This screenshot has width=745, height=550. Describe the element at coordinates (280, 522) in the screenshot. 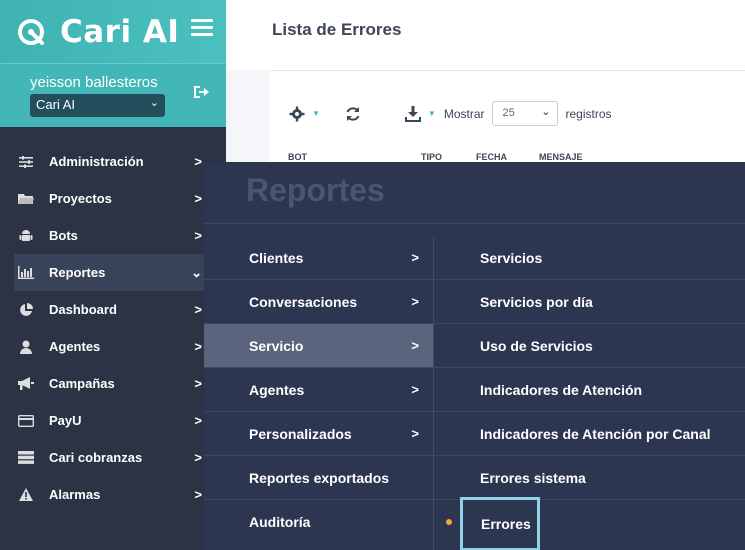

I see `menu-item-label: Auditoría` at that location.